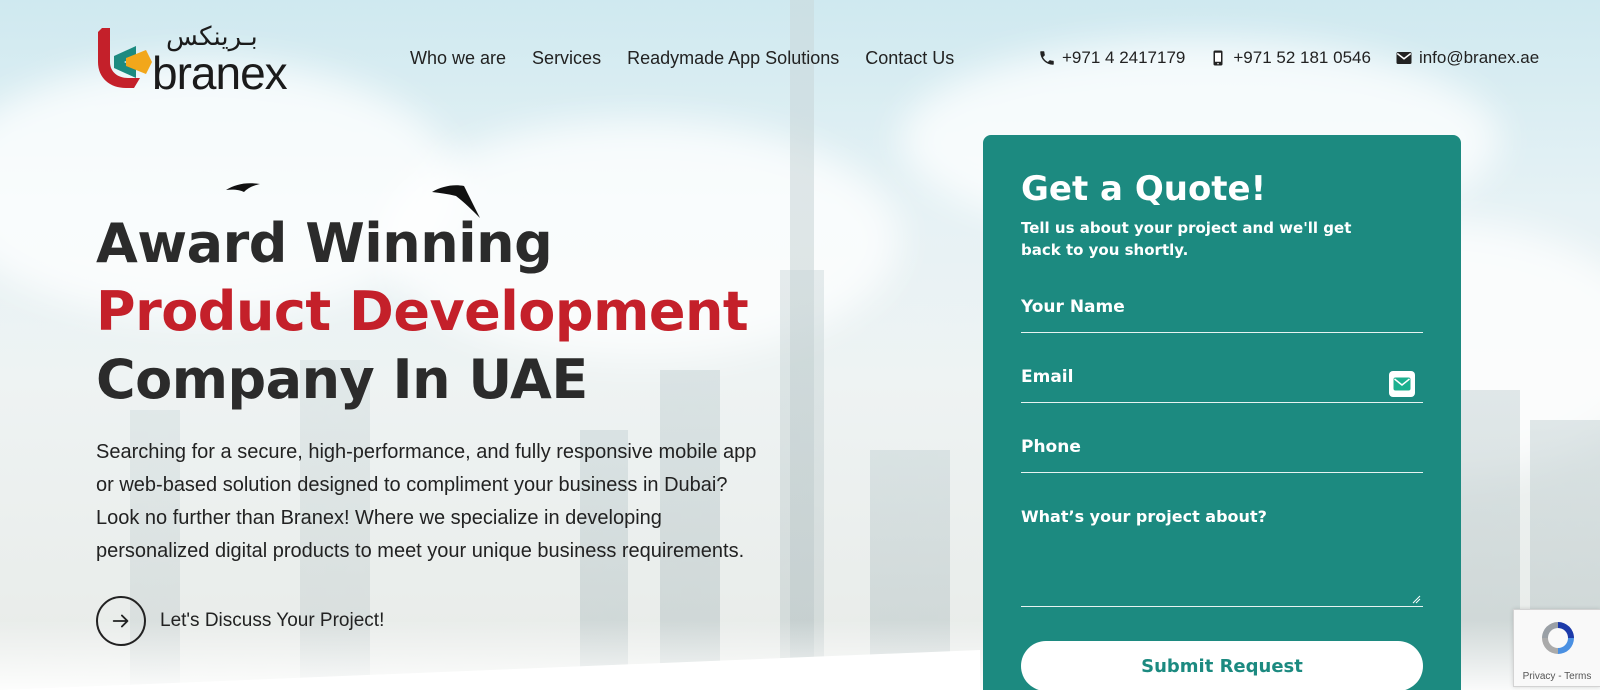 The width and height of the screenshot is (1600, 690). Describe the element at coordinates (1222, 371) in the screenshot. I see `email-input` at that location.